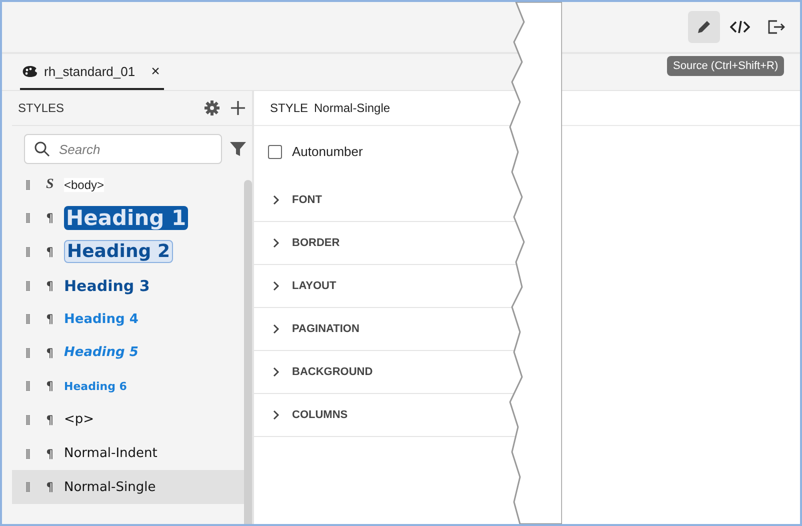 The image size is (802, 526). What do you see at coordinates (248, 352) in the screenshot?
I see `scrollbar` at bounding box center [248, 352].